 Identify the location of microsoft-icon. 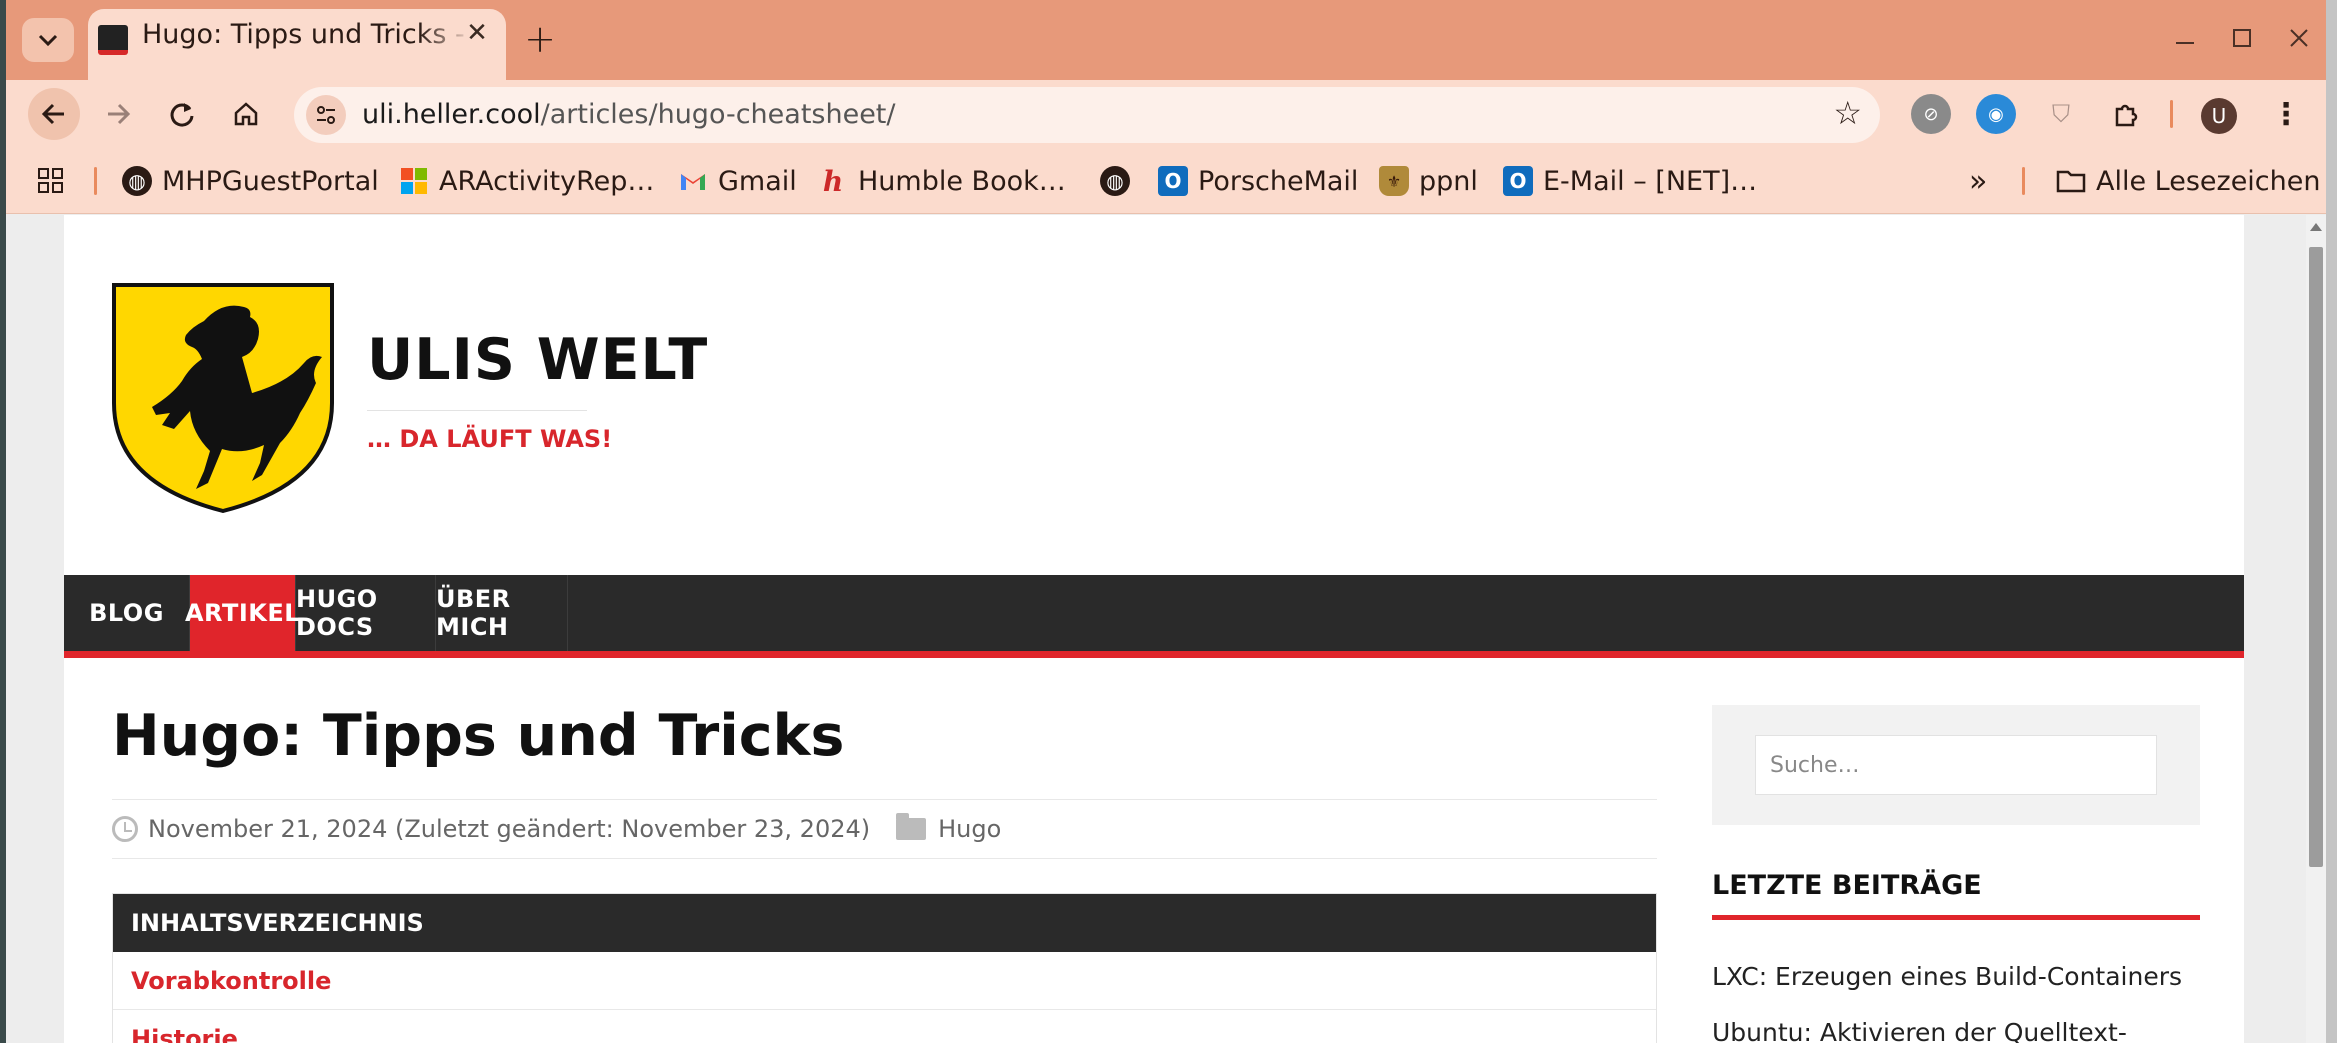
(414, 181).